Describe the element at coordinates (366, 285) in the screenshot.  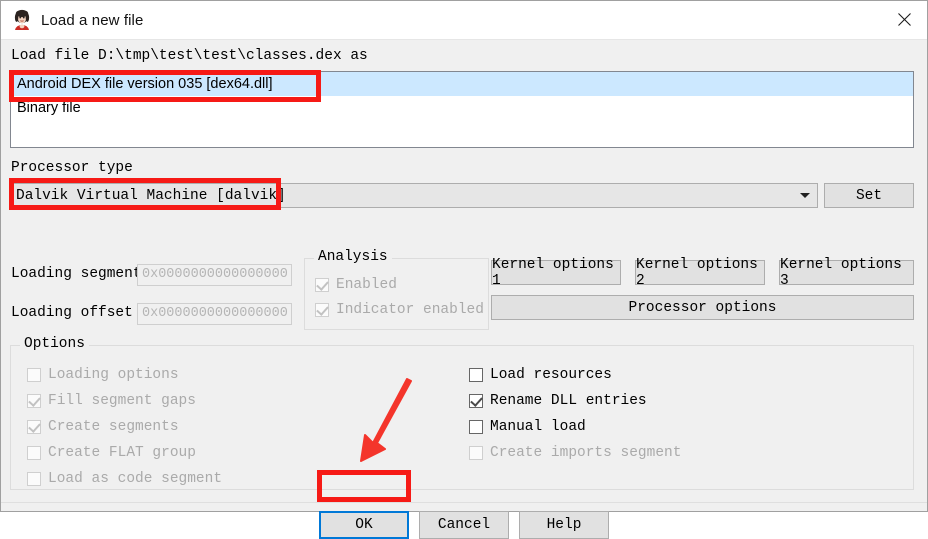
I see `checkbox-label: Enabled` at that location.